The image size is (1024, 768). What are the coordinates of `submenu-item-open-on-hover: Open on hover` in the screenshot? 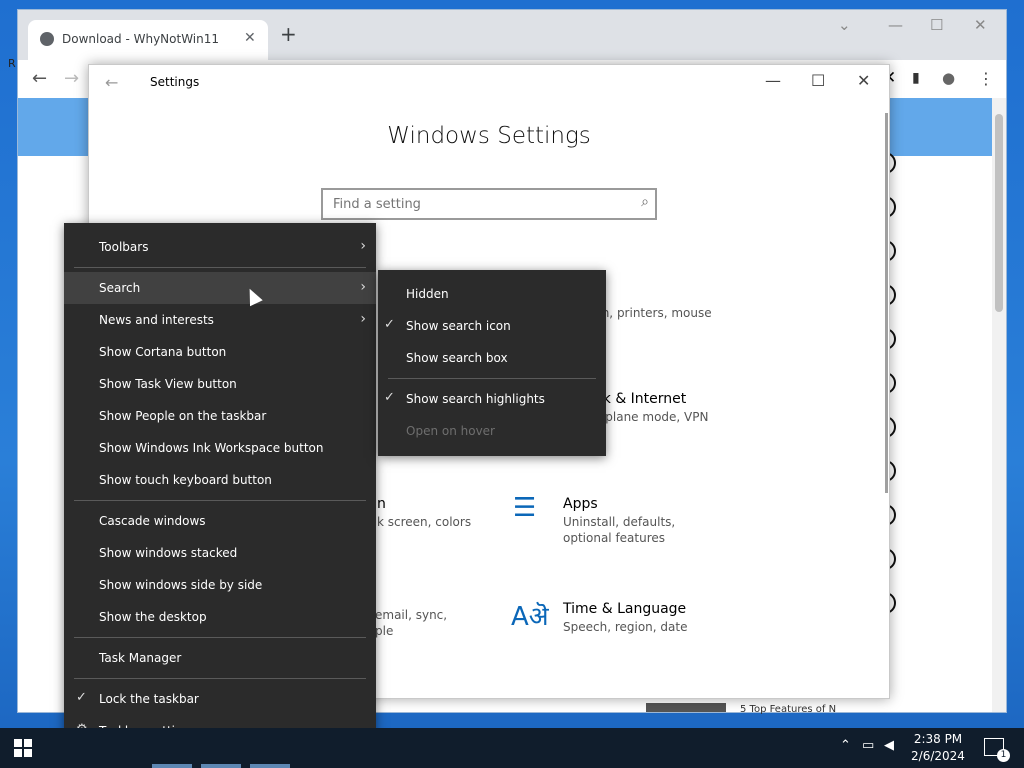 It's located at (492, 431).